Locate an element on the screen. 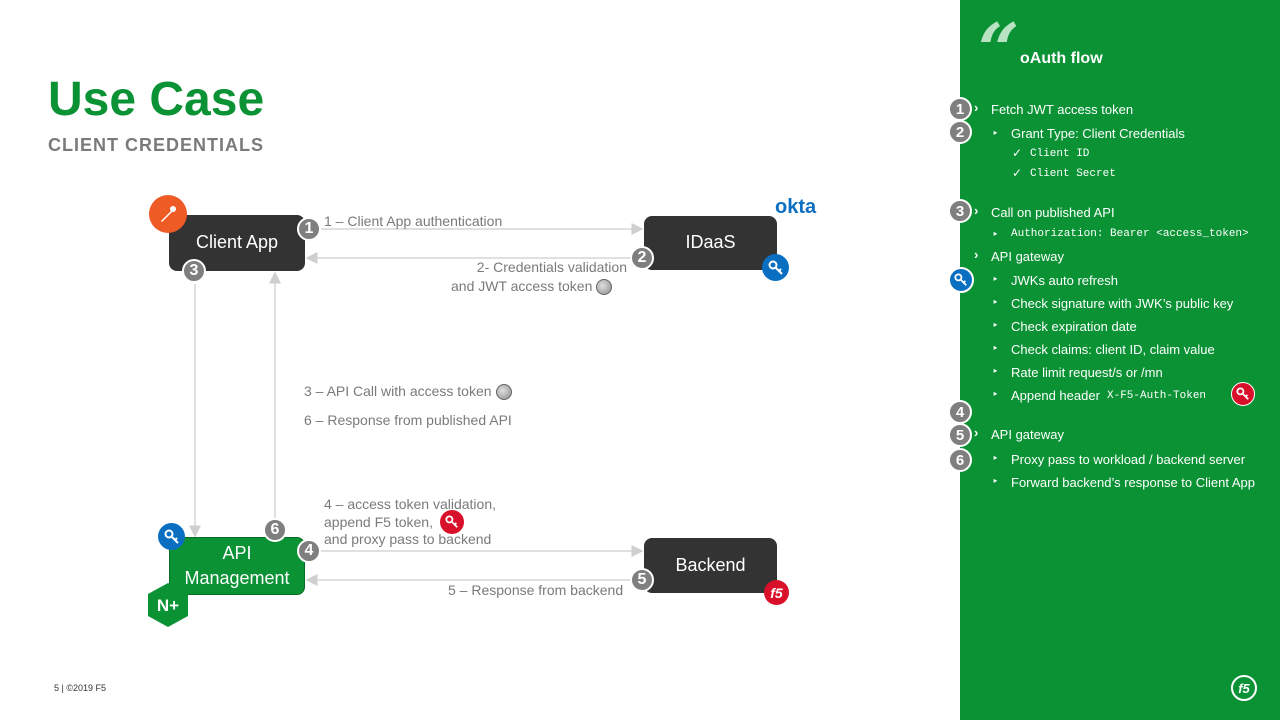  panel-item-jwks-refresh: JWKs auto refresh is located at coordinates (1064, 280).